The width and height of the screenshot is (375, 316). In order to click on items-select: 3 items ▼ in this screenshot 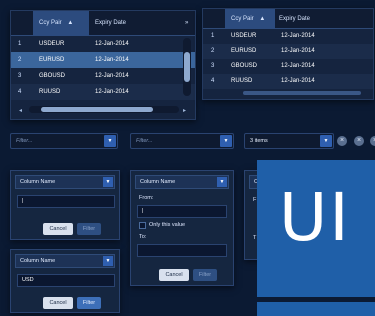, I will do `click(289, 141)`.